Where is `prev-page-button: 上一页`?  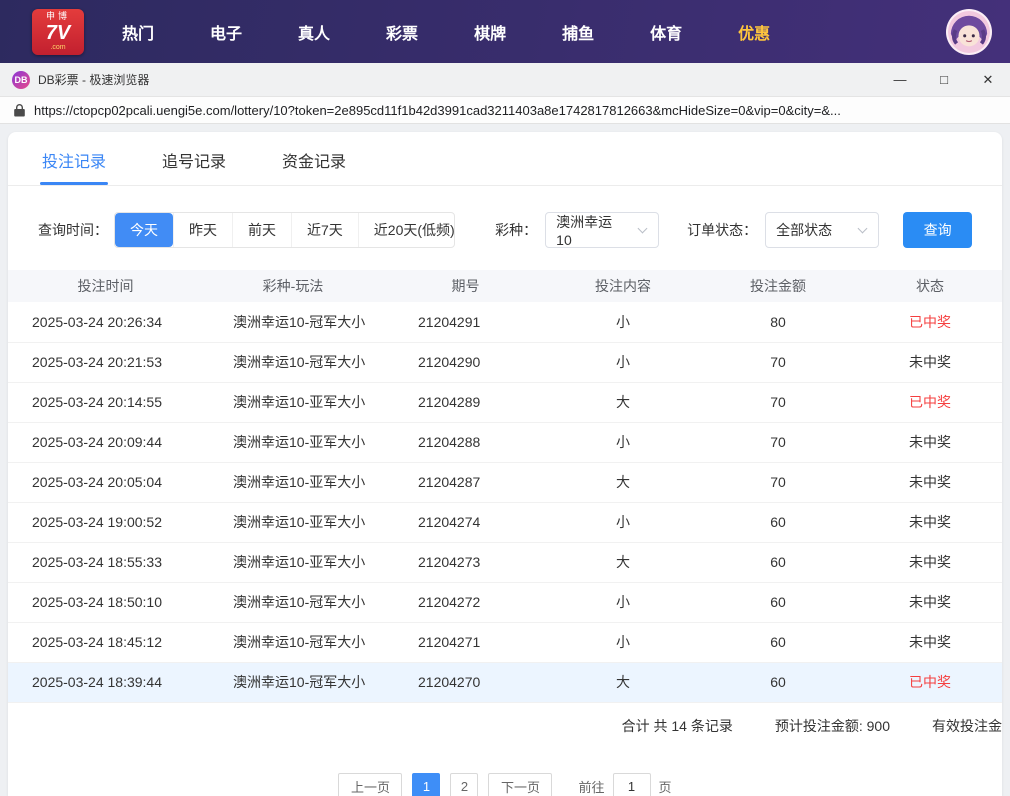 prev-page-button: 上一页 is located at coordinates (370, 784).